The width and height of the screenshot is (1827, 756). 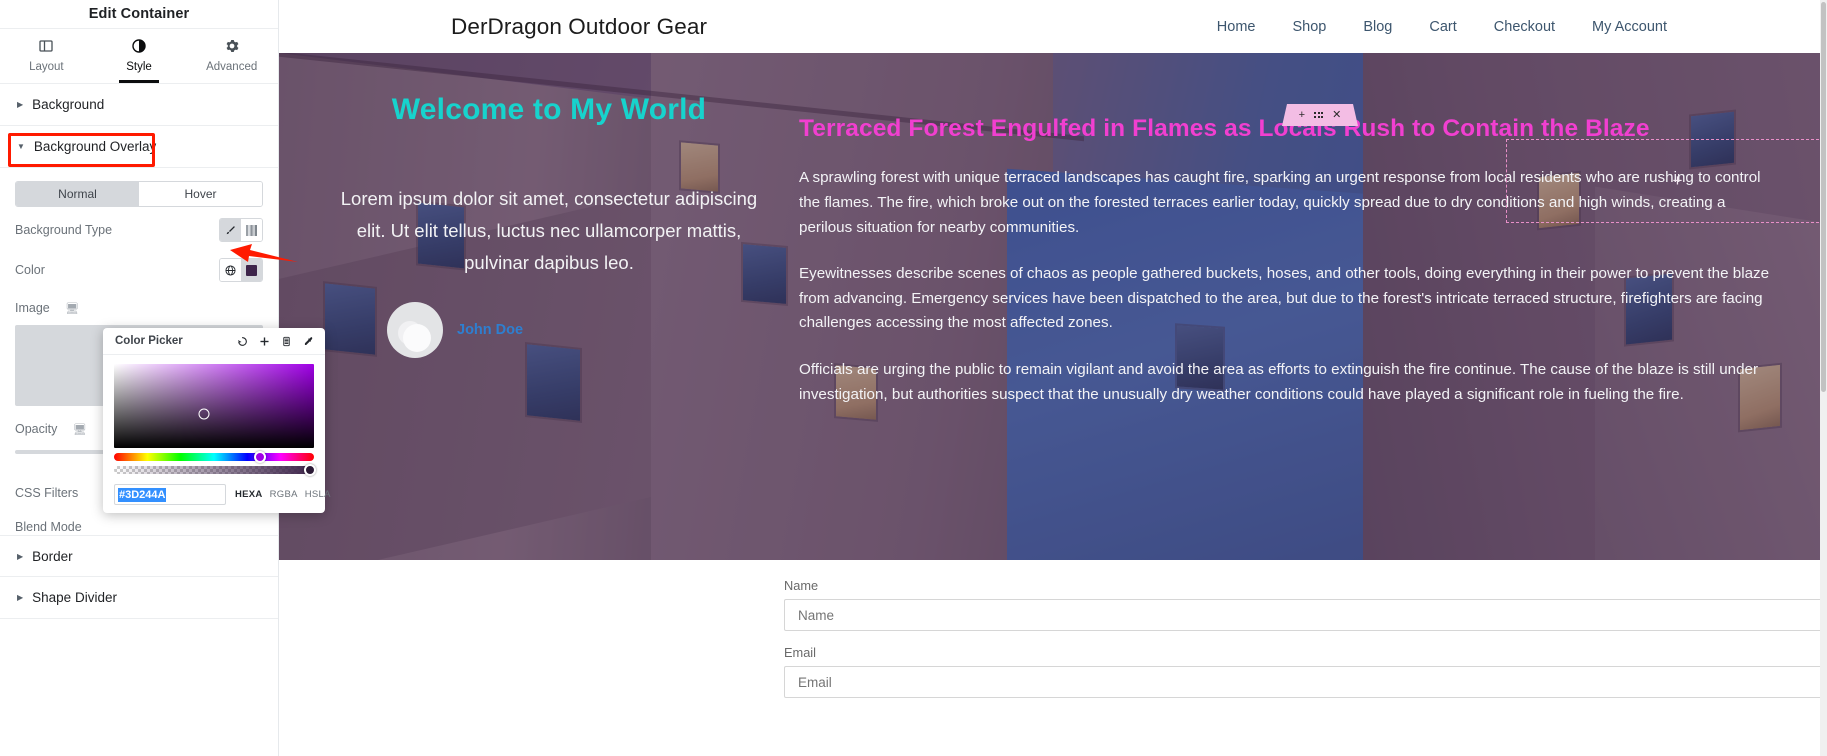 I want to click on panel-title: Edit Container, so click(x=139, y=14).